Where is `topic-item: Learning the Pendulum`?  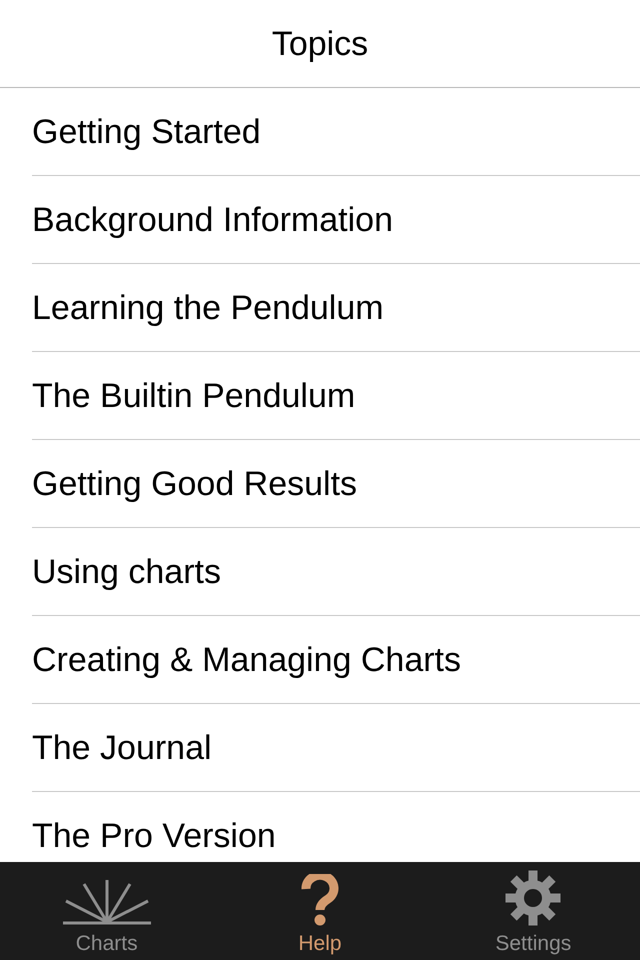
topic-item: Learning the Pendulum is located at coordinates (208, 308).